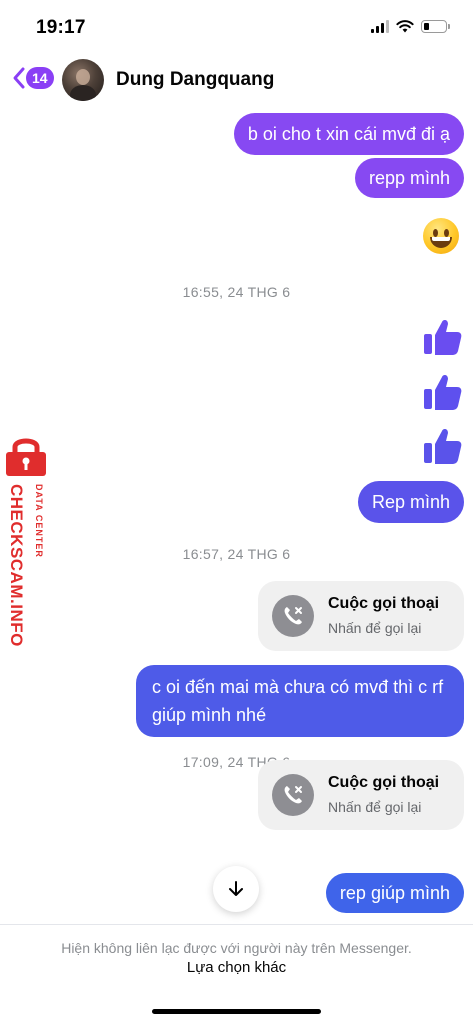 This screenshot has width=473, height=1024. I want to click on footer-divider, so click(236, 924).